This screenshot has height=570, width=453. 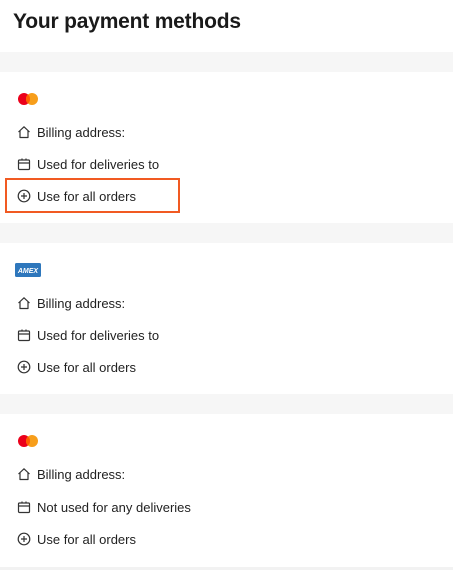 What do you see at coordinates (127, 21) in the screenshot?
I see `page-title: Your payment methods` at bounding box center [127, 21].